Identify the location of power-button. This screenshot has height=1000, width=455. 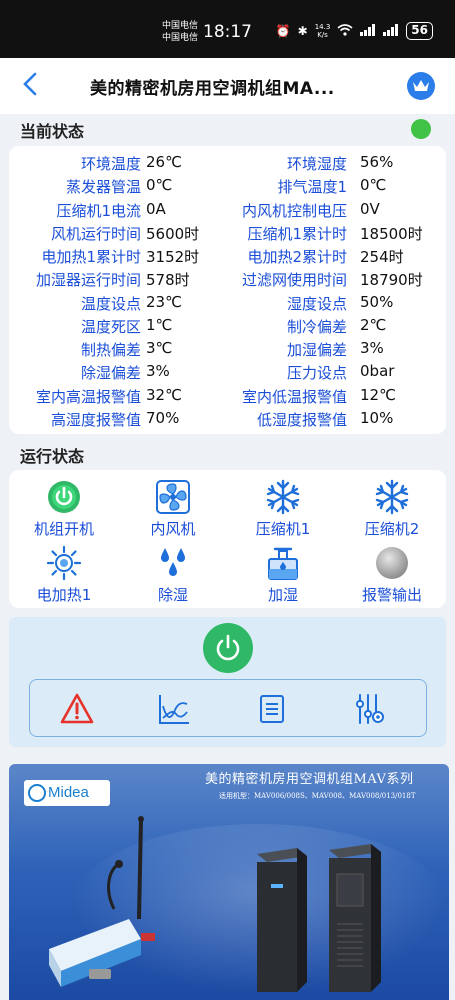
(228, 648).